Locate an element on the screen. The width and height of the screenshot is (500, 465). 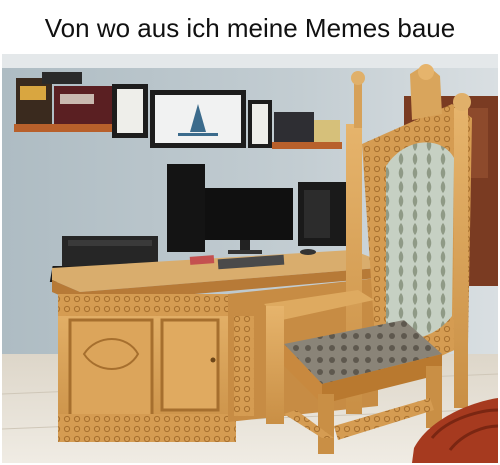
mouse-pad is located at coordinates (202, 260).